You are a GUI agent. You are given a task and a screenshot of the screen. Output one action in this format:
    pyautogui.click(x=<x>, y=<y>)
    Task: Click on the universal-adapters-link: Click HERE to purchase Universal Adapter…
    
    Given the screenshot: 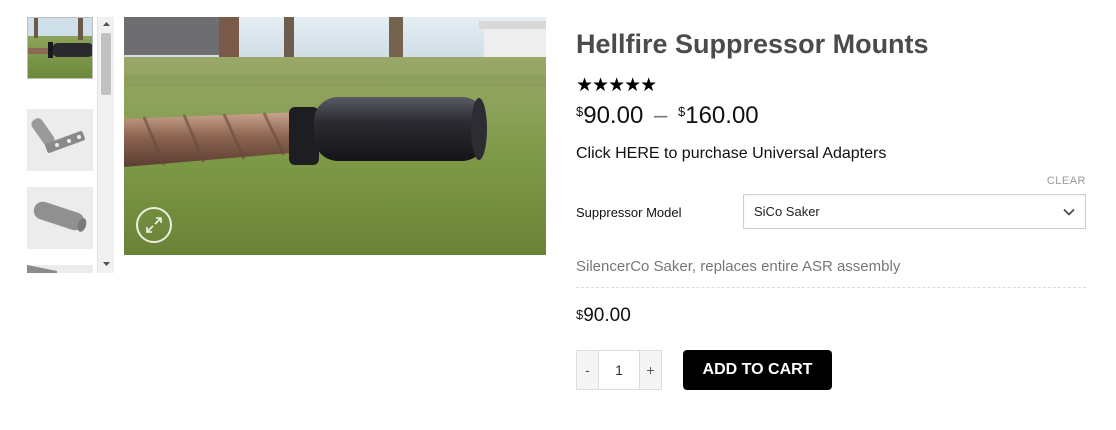 What is the action you would take?
    pyautogui.click(x=731, y=154)
    